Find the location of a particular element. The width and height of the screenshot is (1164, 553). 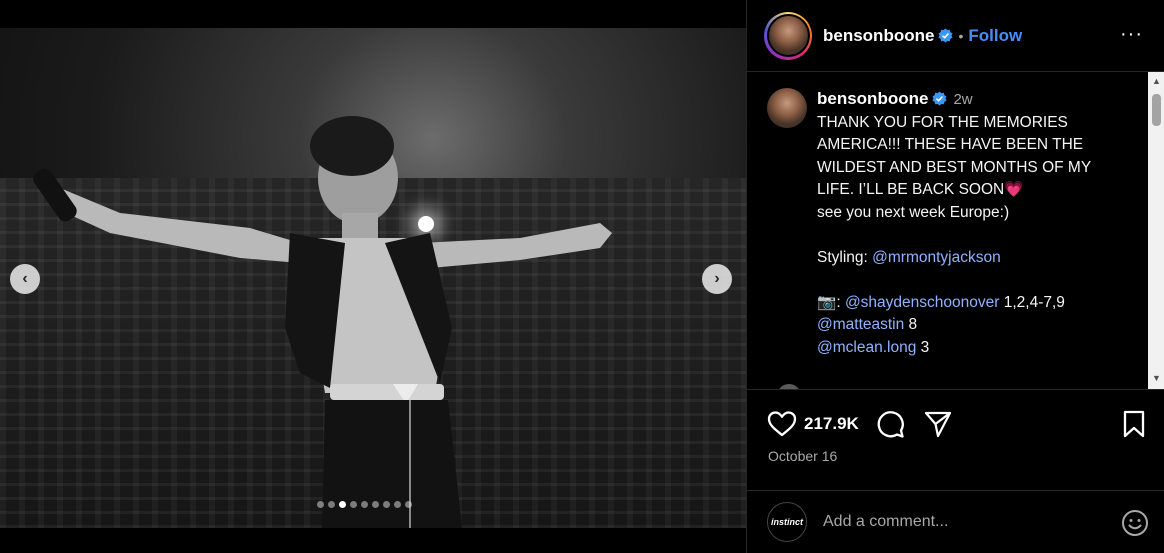

heart-icon is located at coordinates (782, 424).